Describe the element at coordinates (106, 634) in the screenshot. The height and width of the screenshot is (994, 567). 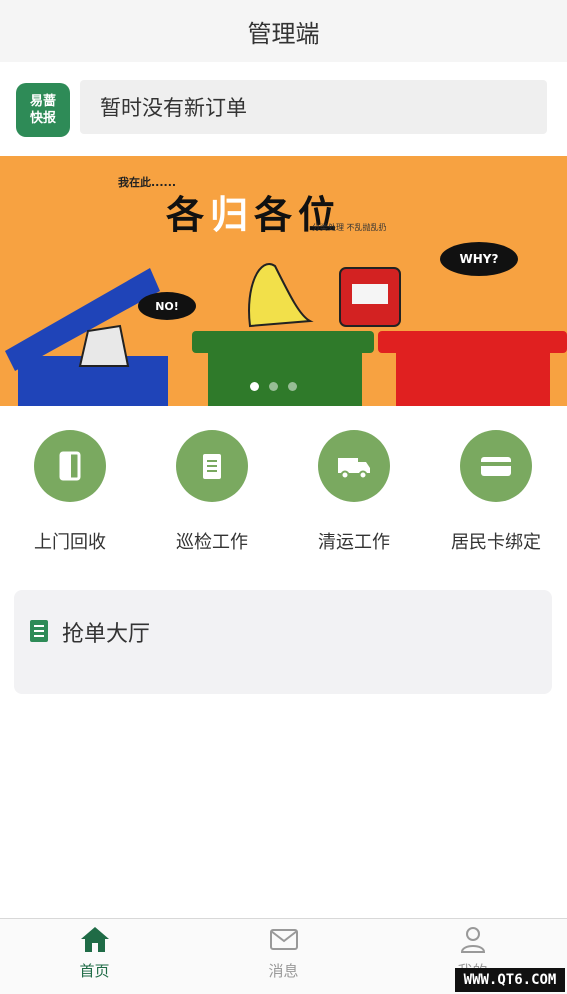
I see `order-hall-title: 抢单大厅` at that location.